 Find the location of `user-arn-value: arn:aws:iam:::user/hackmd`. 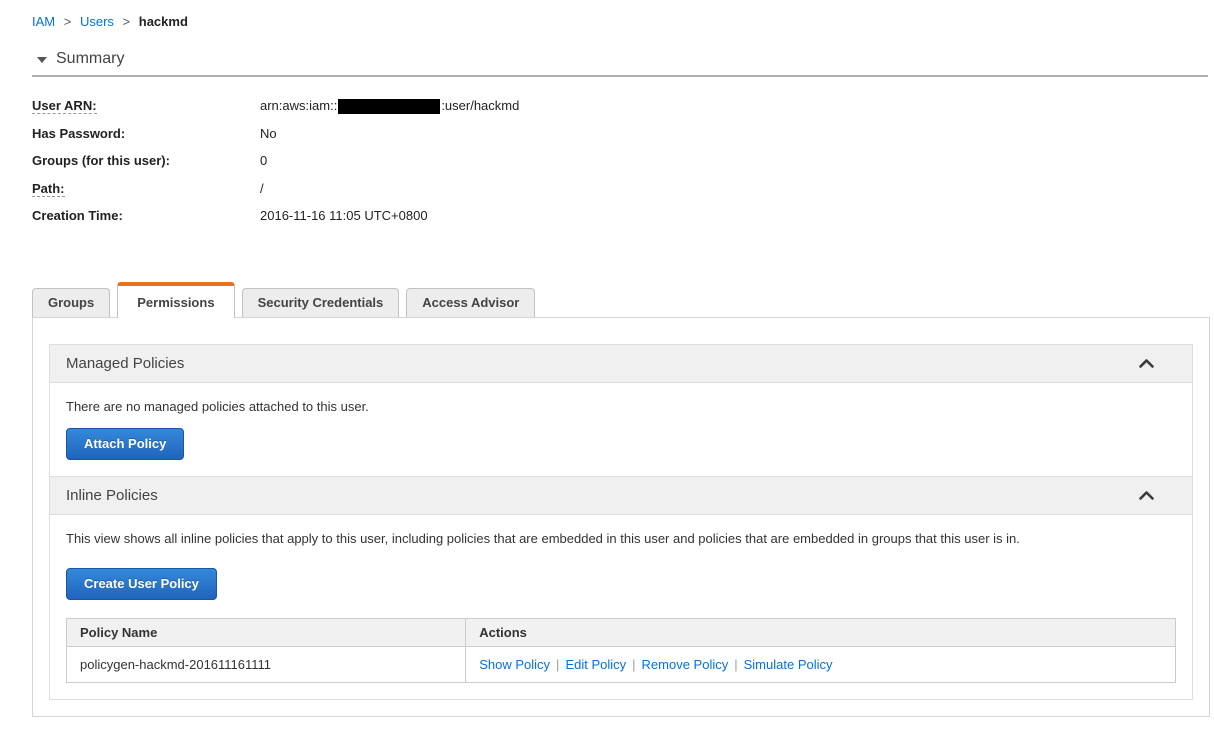

user-arn-value: arn:aws:iam:::user/hackmd is located at coordinates (390, 105).